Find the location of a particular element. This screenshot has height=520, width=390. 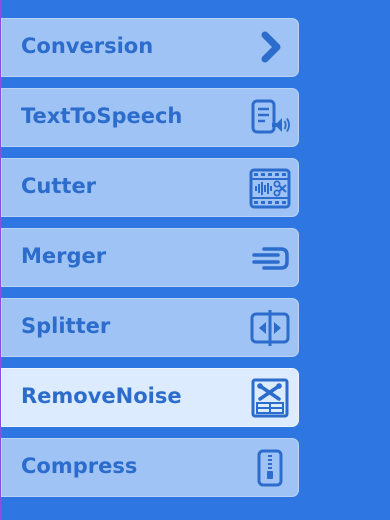

split-icon is located at coordinates (270, 328).